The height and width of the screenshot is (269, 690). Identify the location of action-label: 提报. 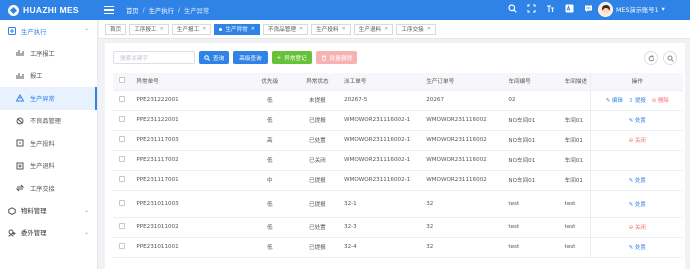
(640, 101).